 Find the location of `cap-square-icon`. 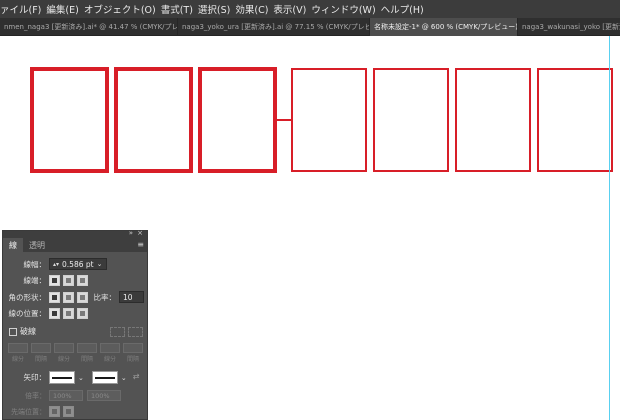

cap-square-icon is located at coordinates (82, 280).